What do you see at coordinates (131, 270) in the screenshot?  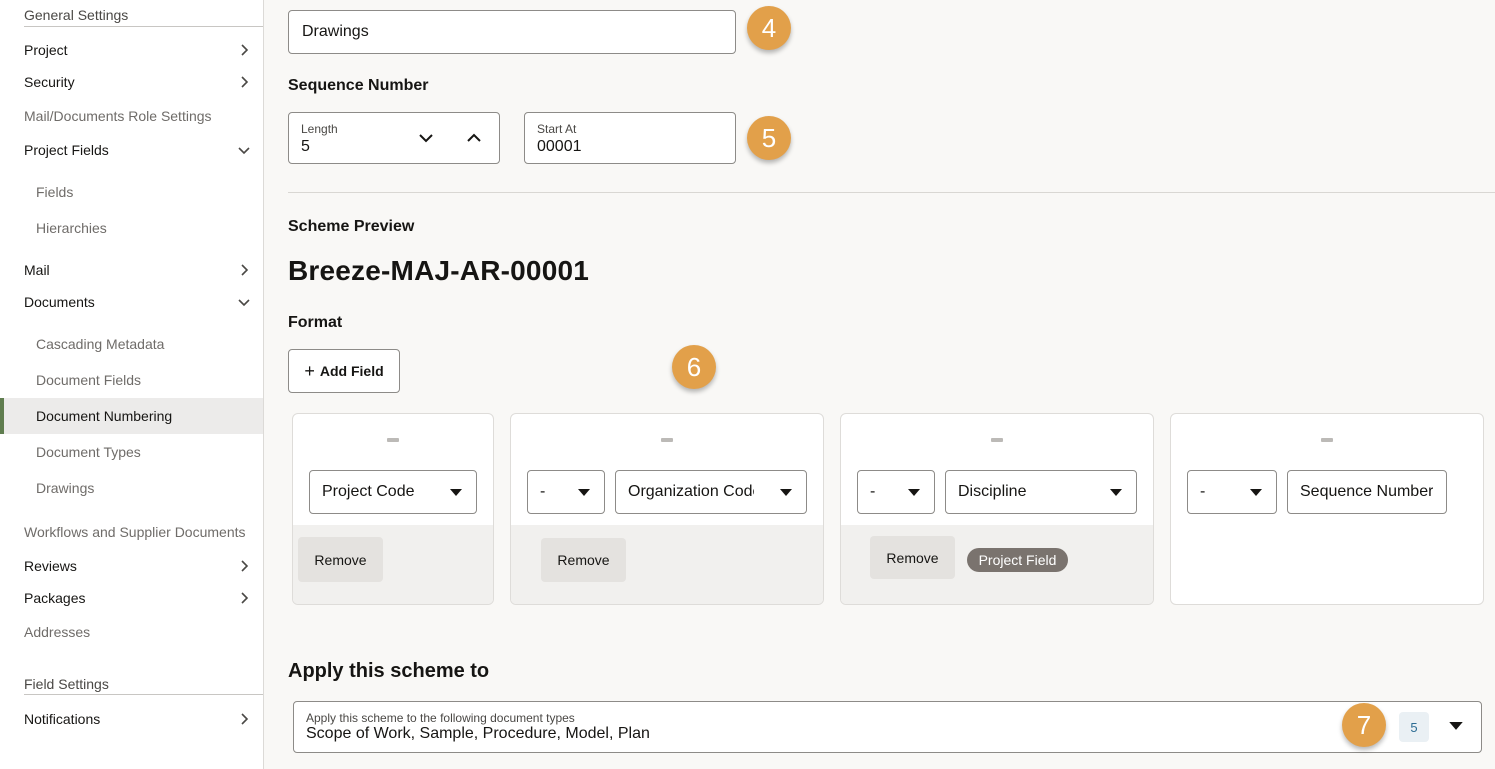 I see `sidebar-item-mail: Mail` at bounding box center [131, 270].